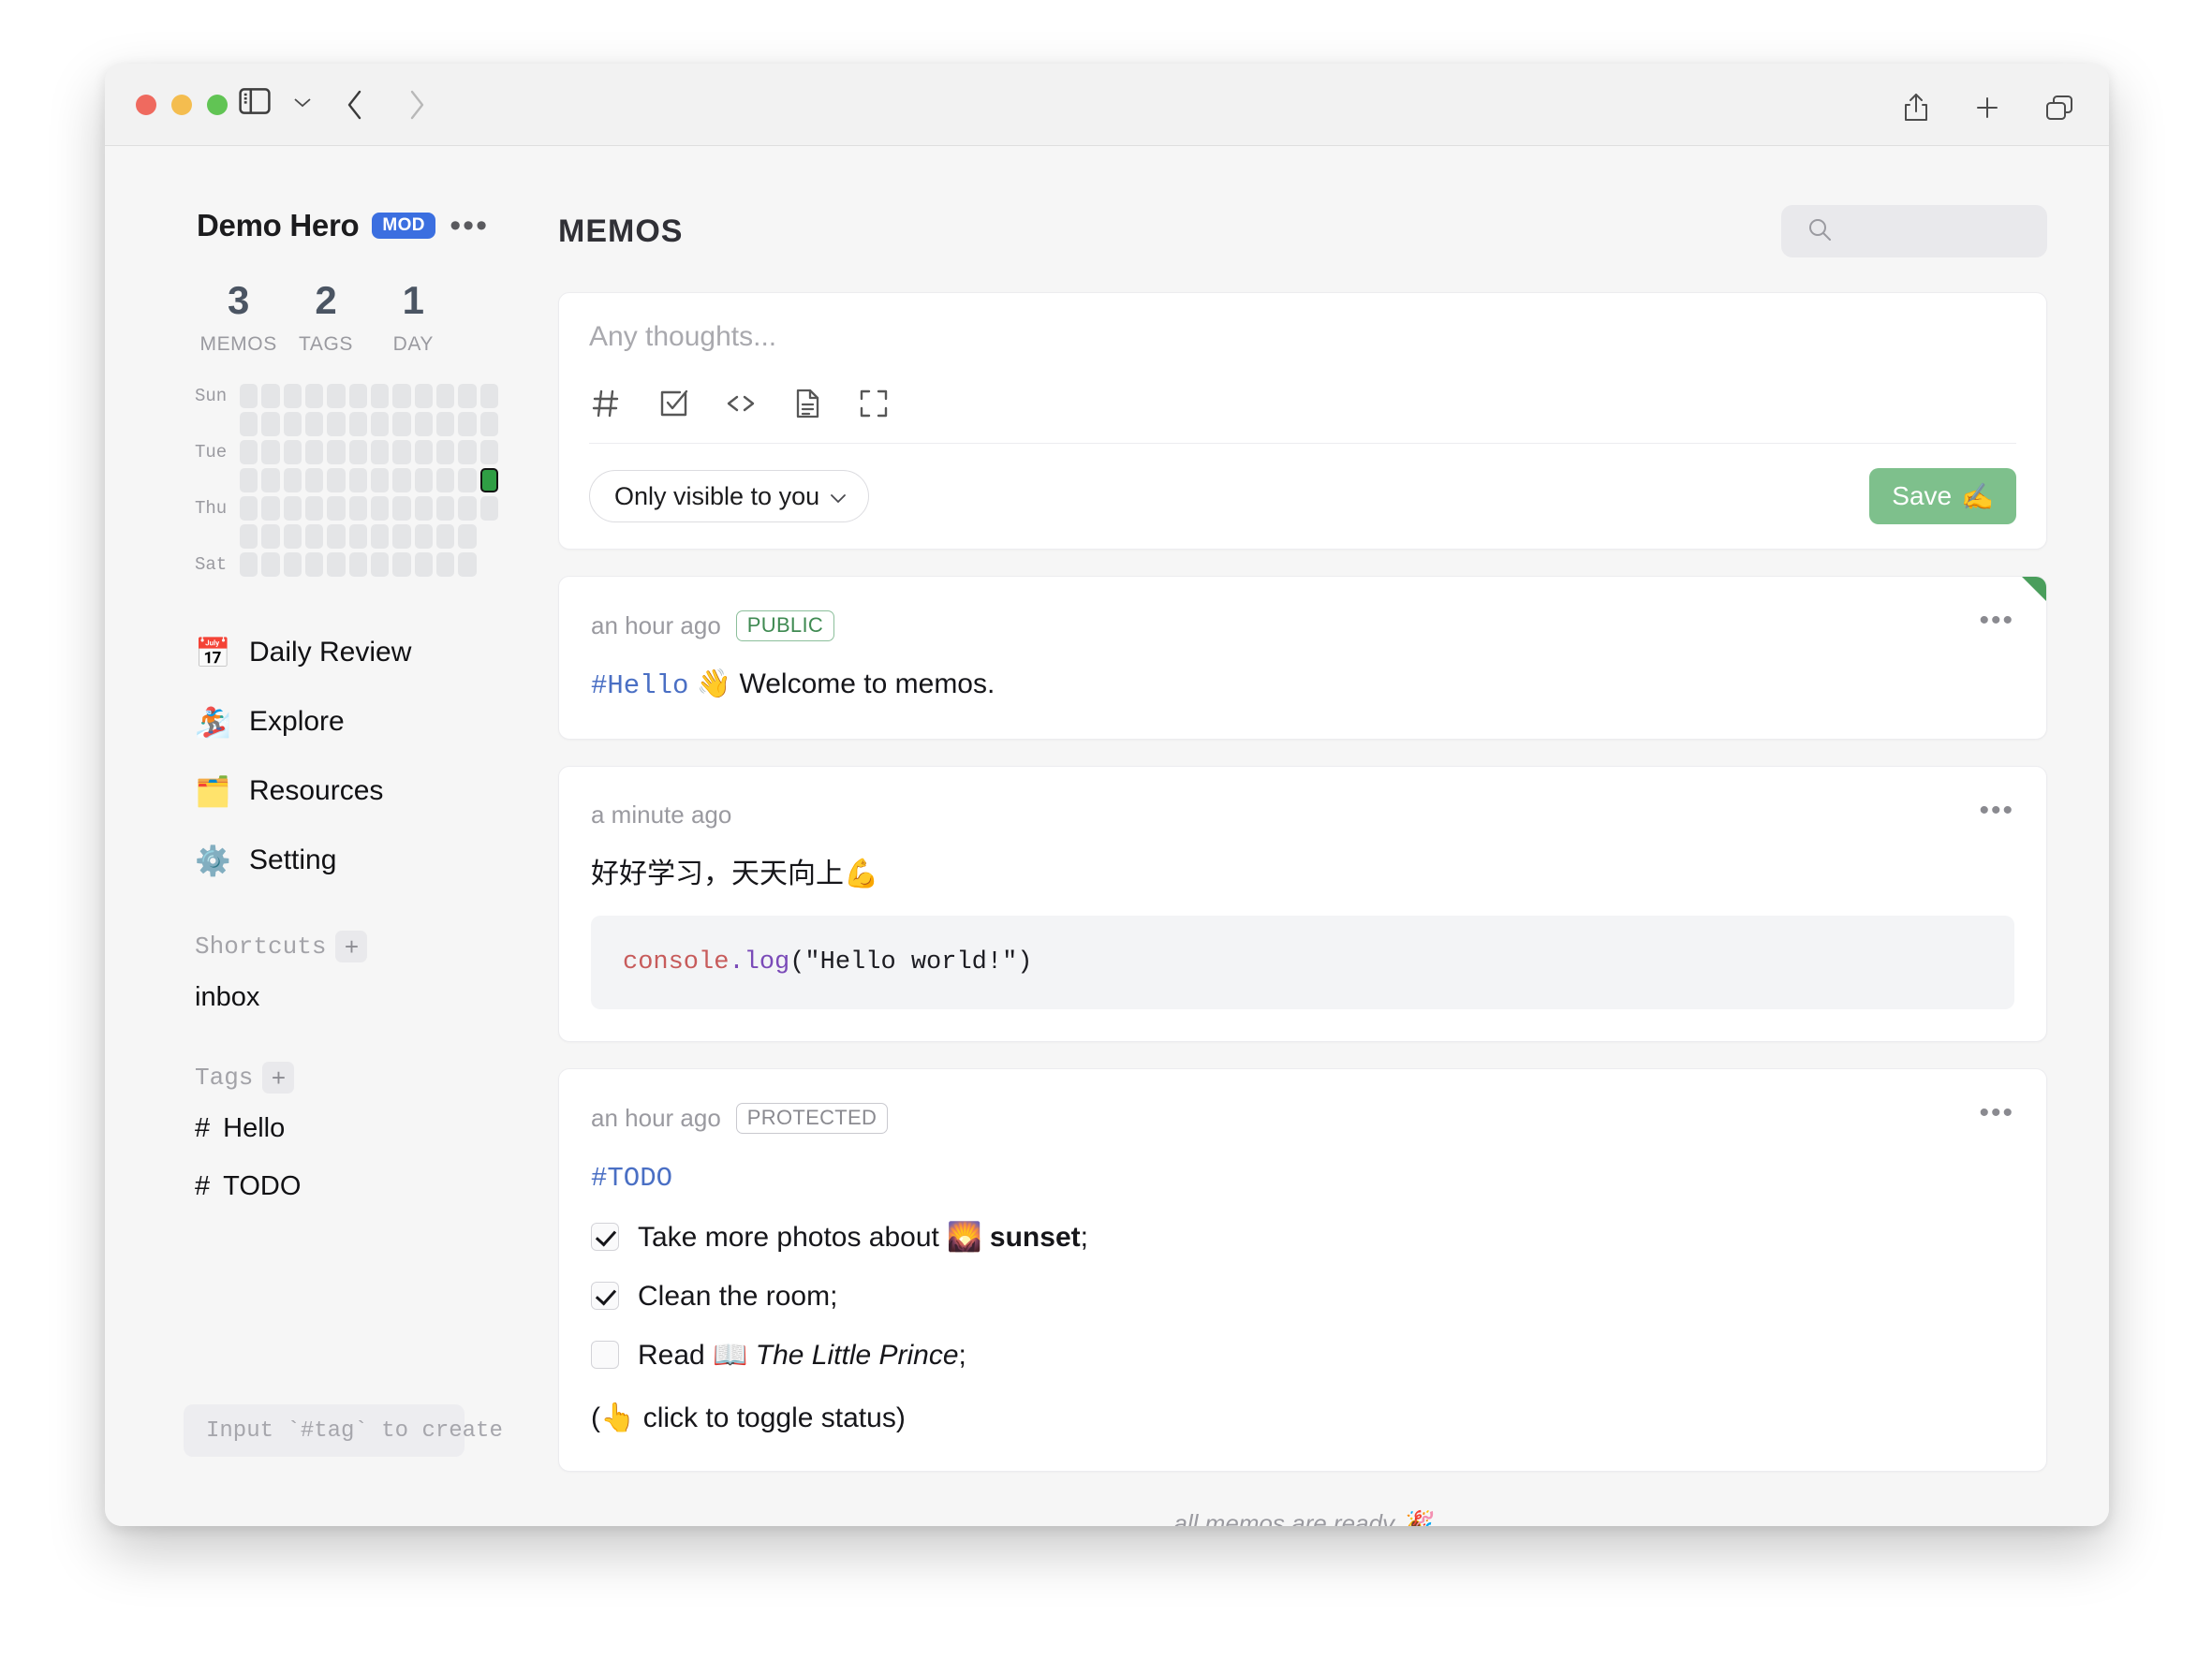 The width and height of the screenshot is (2212, 1674). Describe the element at coordinates (320, 1186) in the screenshot. I see `tag-item-todo: # TODO` at that location.